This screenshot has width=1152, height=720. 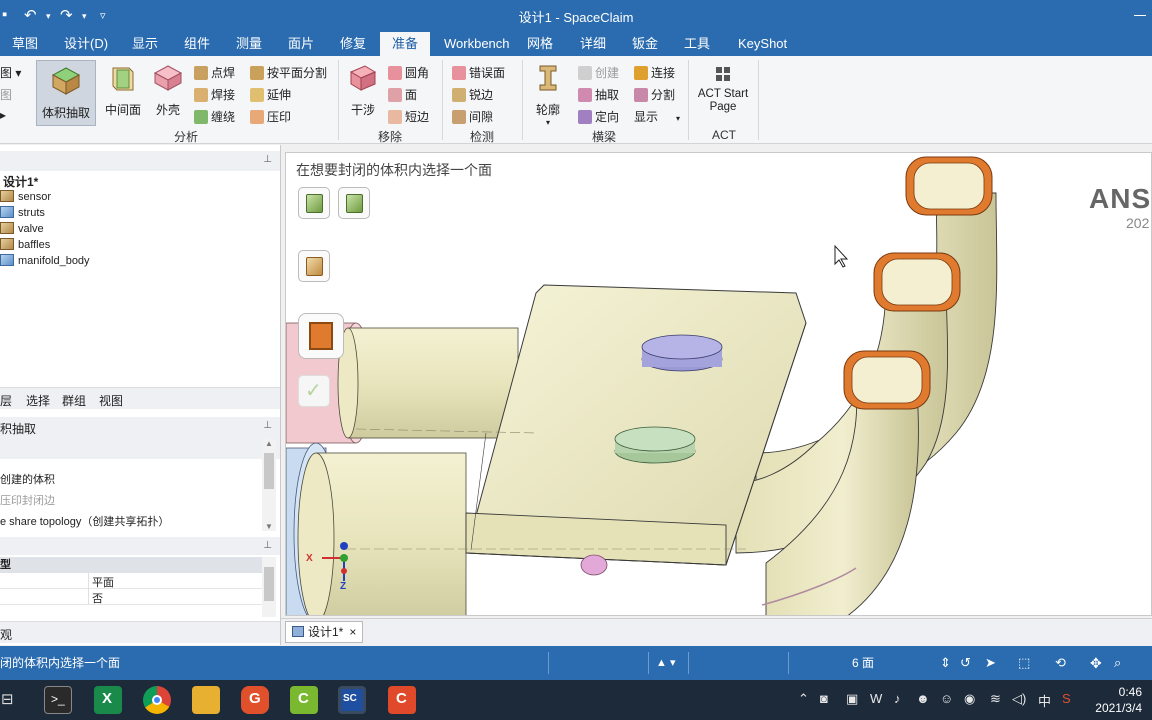 What do you see at coordinates (548, 122) in the screenshot?
I see `profile-dropdown-icon: ▾` at bounding box center [548, 122].